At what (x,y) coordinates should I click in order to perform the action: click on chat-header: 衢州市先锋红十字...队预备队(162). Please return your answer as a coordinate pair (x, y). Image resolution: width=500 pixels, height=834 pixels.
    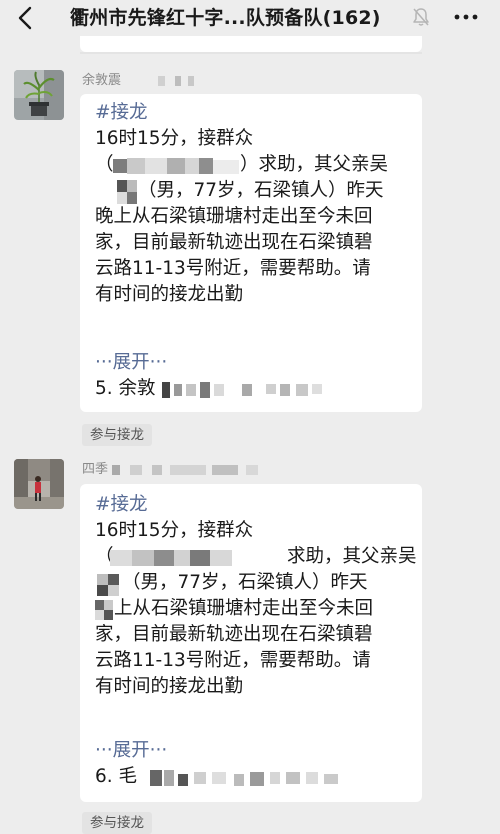
    Looking at the image, I should click on (250, 18).